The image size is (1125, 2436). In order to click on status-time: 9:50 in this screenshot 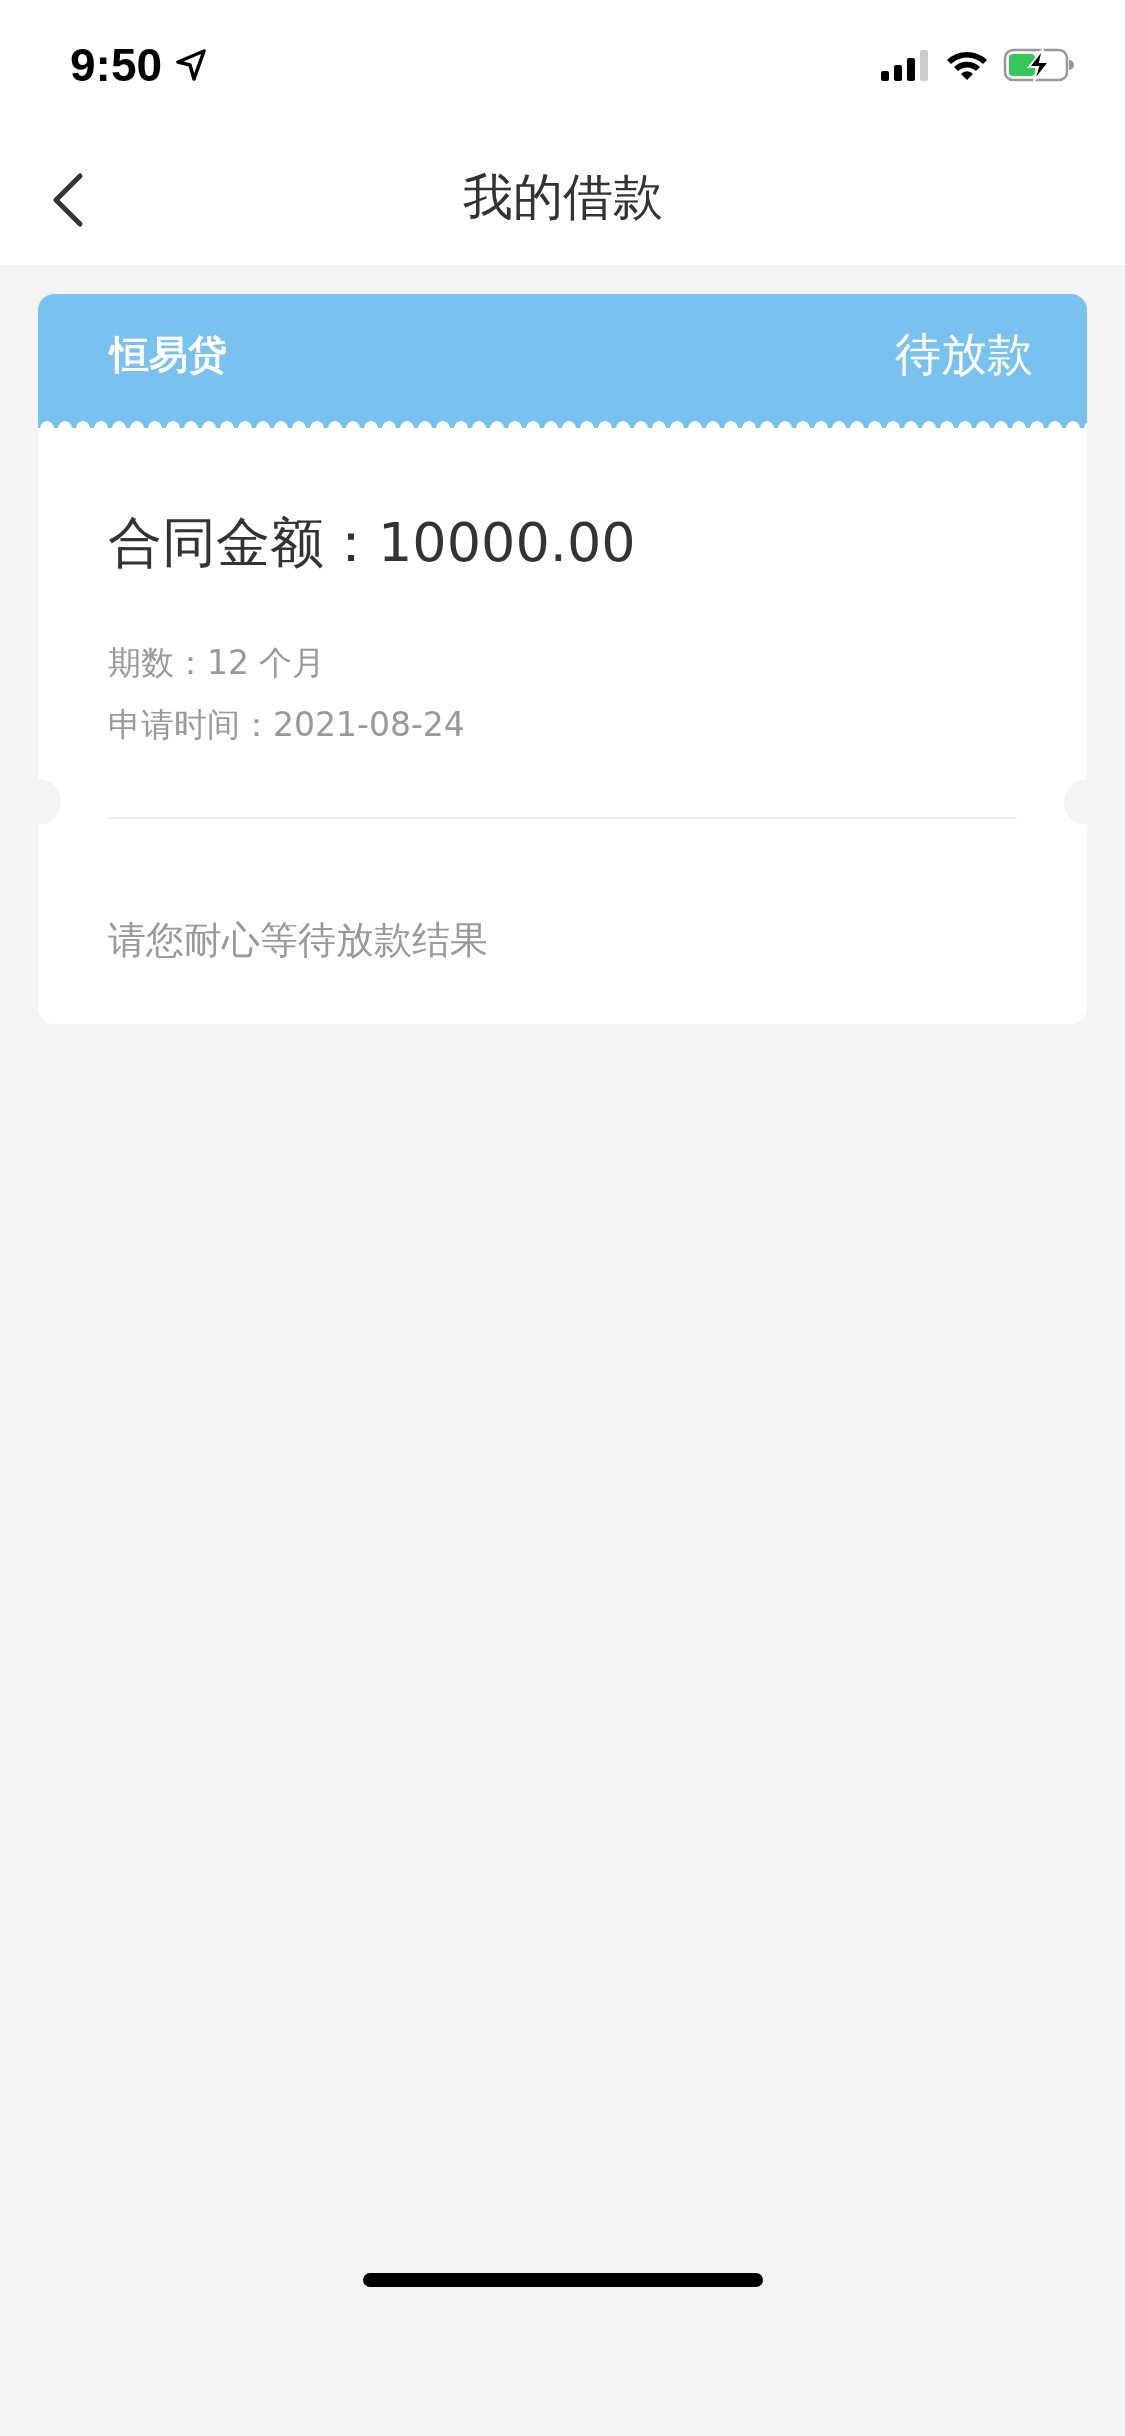, I will do `click(116, 65)`.